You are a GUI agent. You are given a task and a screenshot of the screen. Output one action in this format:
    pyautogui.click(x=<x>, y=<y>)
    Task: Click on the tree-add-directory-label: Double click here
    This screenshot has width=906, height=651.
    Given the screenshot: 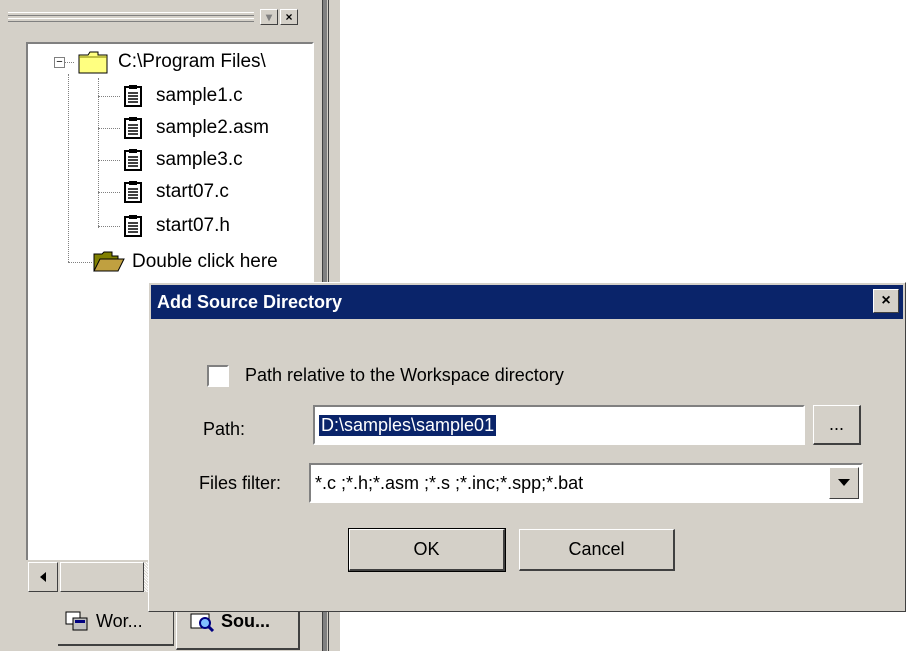 What is the action you would take?
    pyautogui.click(x=205, y=261)
    